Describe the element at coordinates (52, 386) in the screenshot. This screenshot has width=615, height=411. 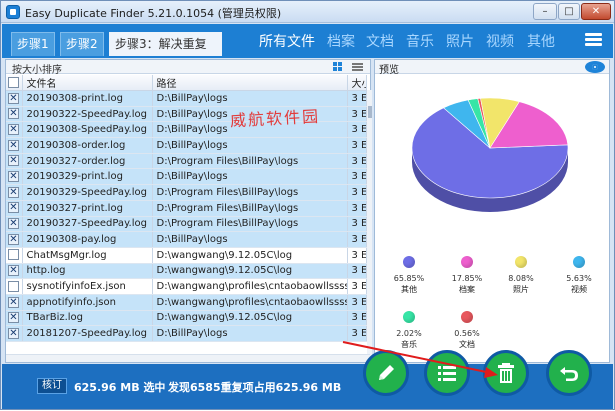
I see `status-badge: 核订` at that location.